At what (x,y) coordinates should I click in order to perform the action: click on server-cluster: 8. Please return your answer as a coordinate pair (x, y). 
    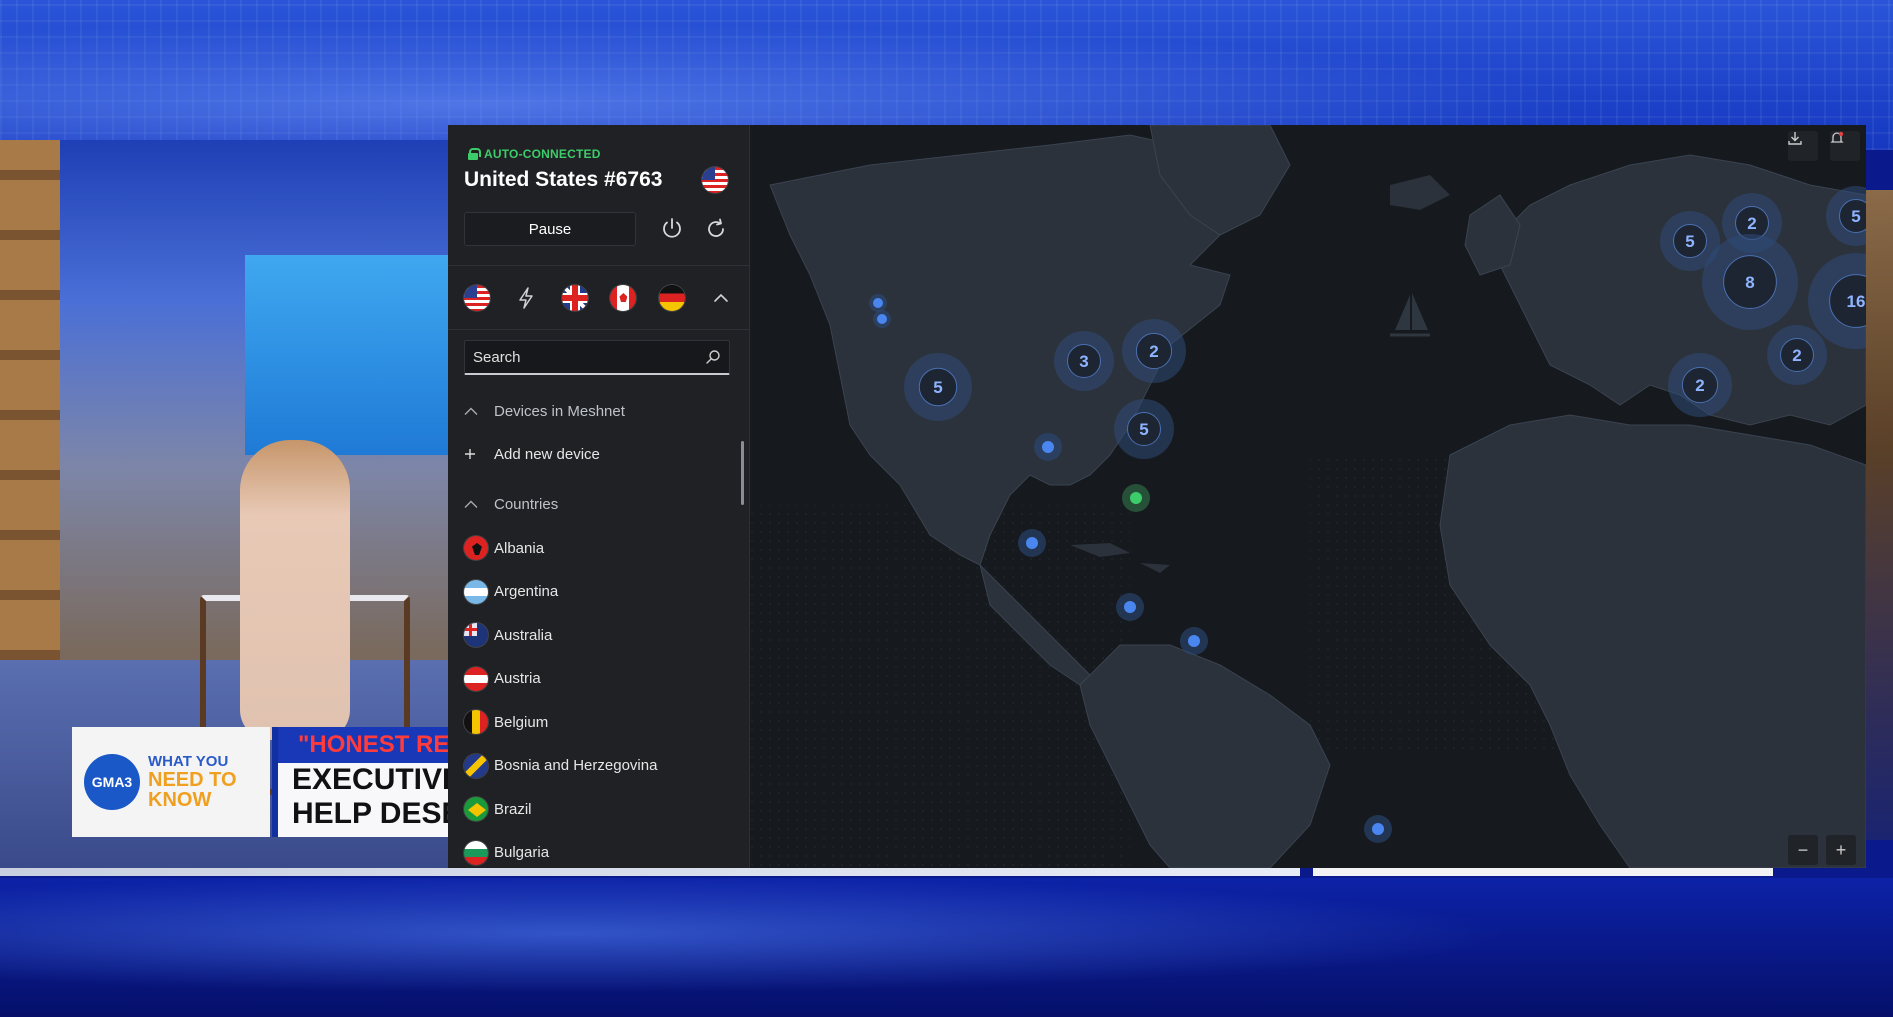
    Looking at the image, I should click on (1750, 282).